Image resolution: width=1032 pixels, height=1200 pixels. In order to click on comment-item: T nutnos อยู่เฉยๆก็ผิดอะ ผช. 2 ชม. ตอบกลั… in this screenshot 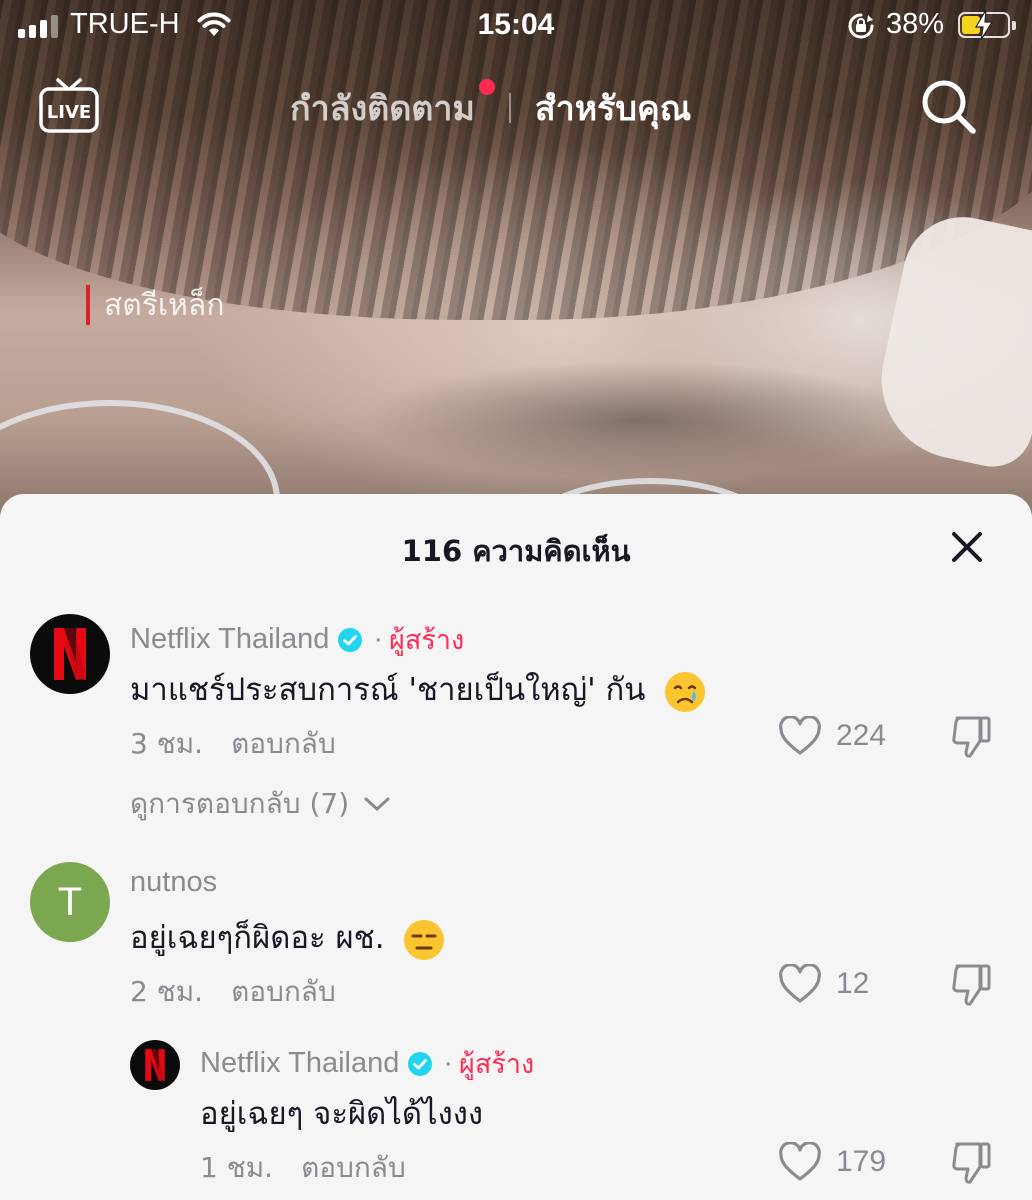, I will do `click(516, 933)`.